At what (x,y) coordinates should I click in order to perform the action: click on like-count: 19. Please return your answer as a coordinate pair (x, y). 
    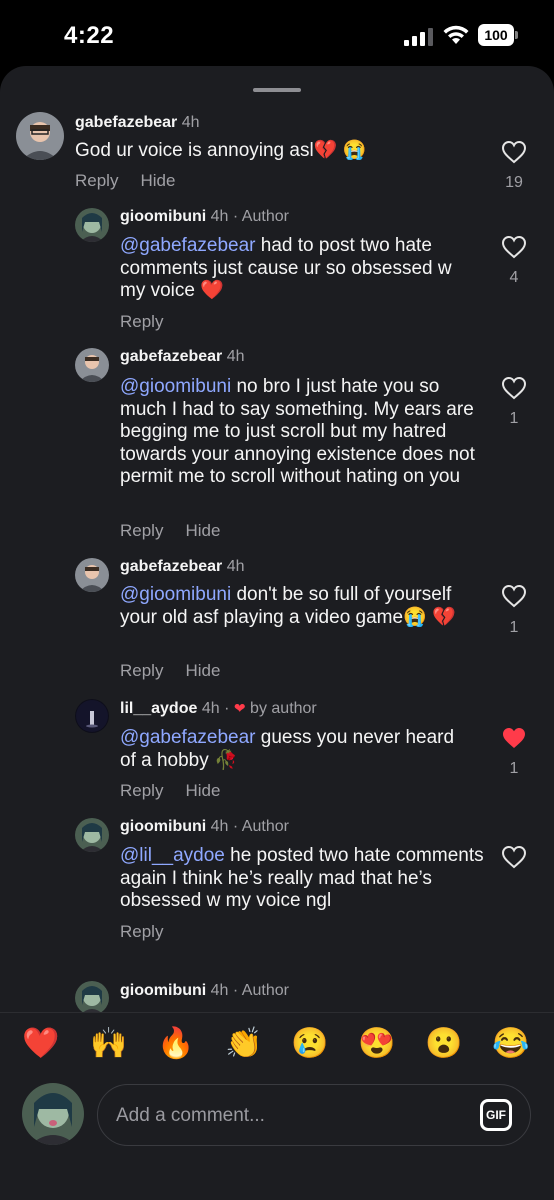
    Looking at the image, I should click on (514, 182).